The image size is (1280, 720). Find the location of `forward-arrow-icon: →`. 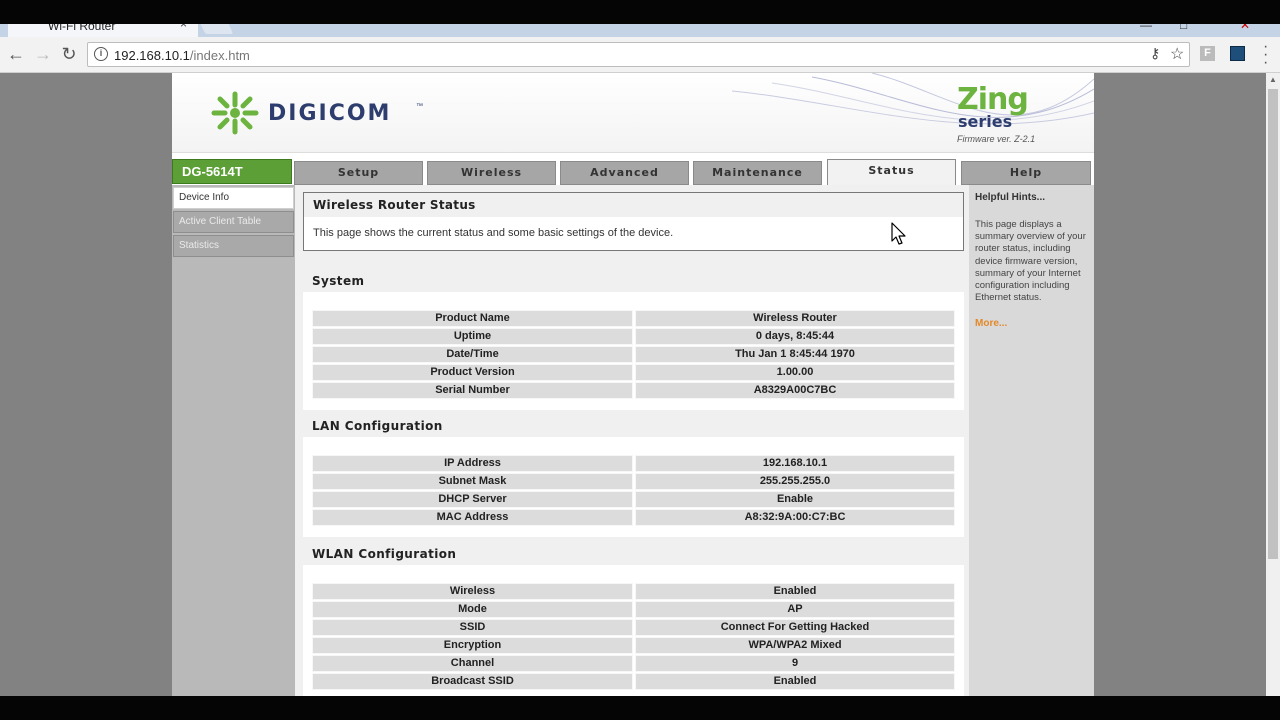

forward-arrow-icon: → is located at coordinates (43, 54).